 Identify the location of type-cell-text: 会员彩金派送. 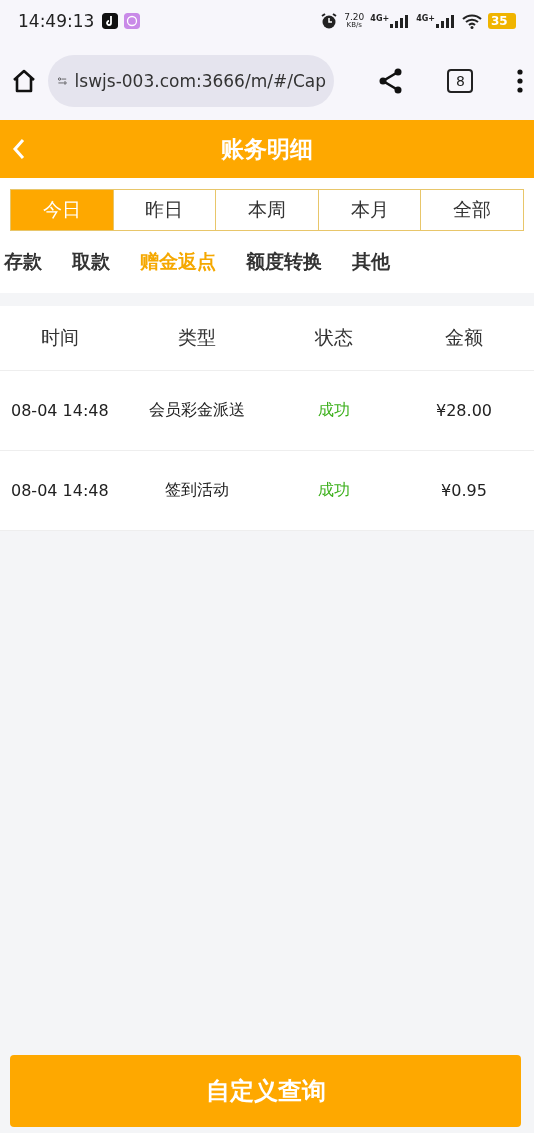
(197, 410).